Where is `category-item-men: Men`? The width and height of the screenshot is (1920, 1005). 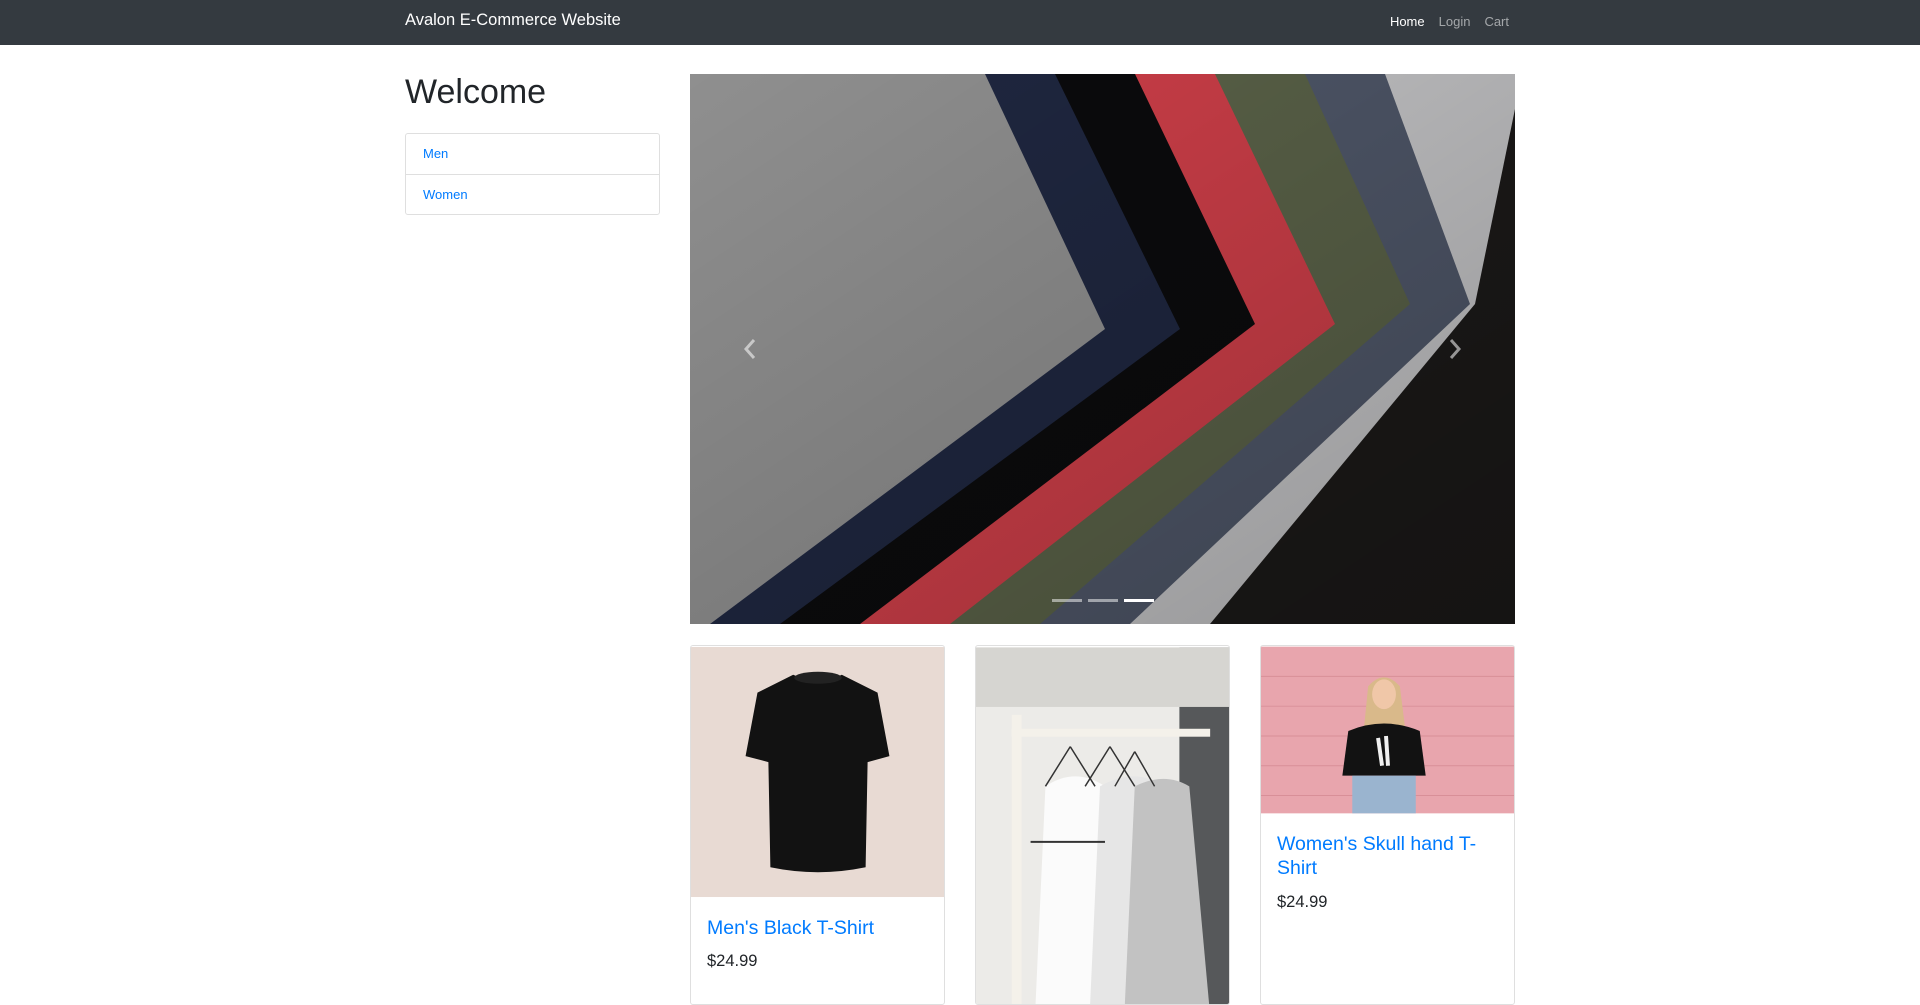 category-item-men: Men is located at coordinates (532, 154).